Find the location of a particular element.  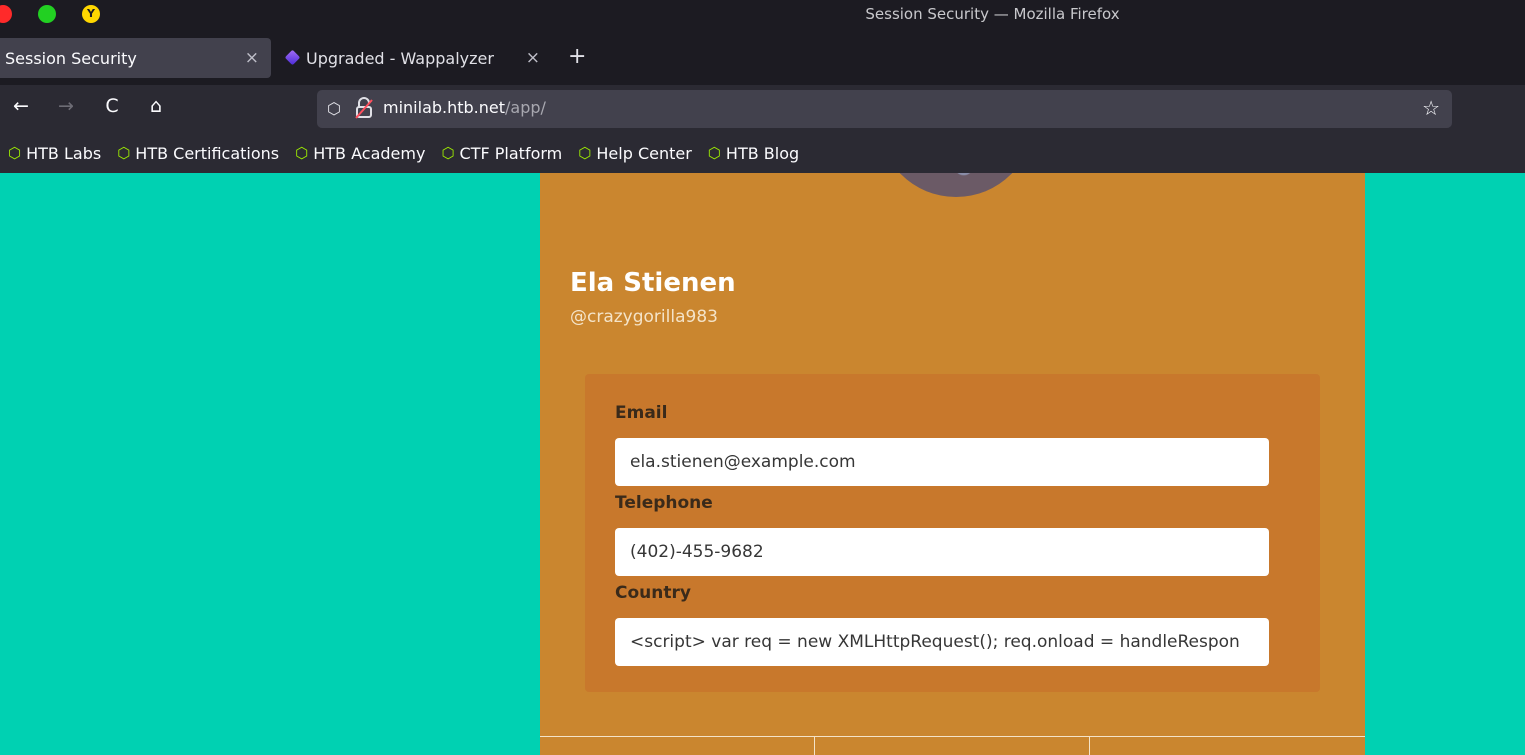

bookmark-htb-blog: ⬡ HTB Blog is located at coordinates (753, 153).